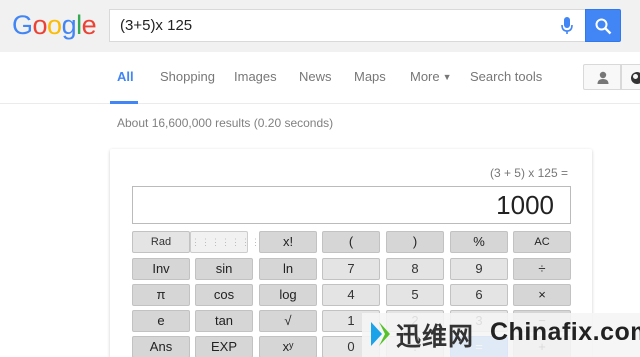 The width and height of the screenshot is (640, 357). I want to click on key-factorial: x!, so click(288, 242).